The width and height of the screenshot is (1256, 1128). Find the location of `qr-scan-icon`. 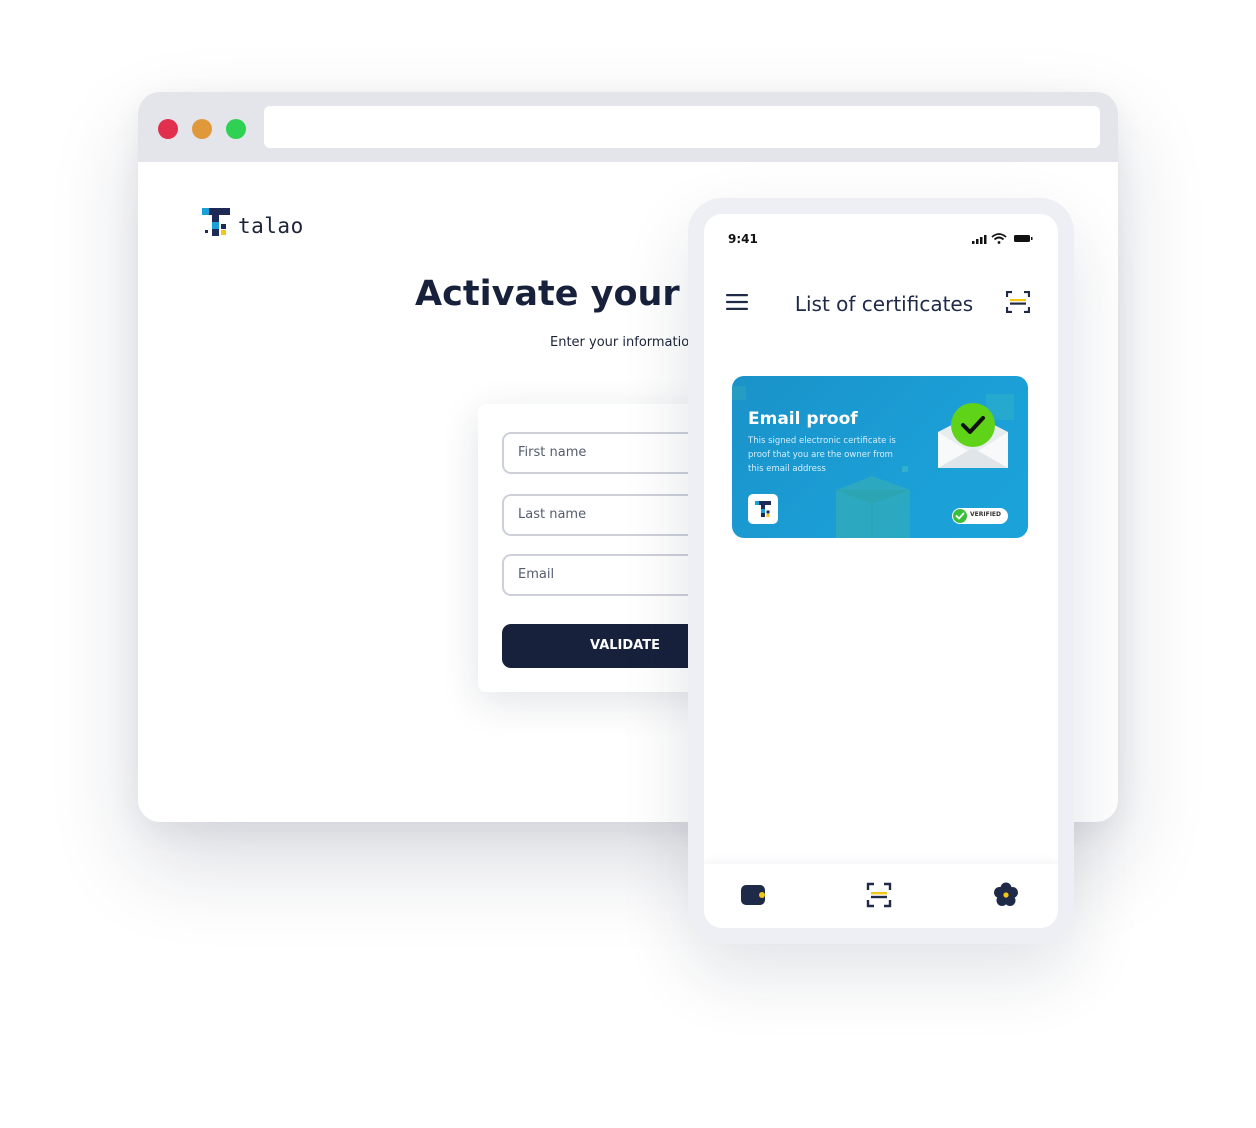

qr-scan-icon is located at coordinates (1018, 302).